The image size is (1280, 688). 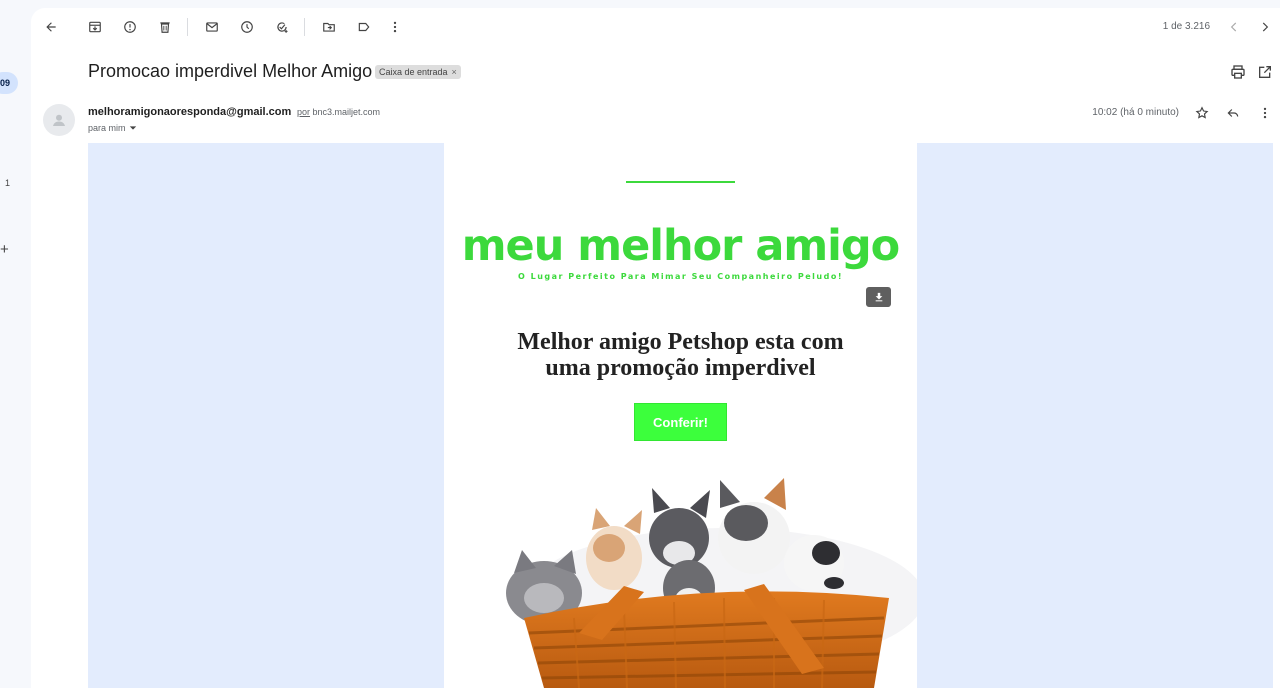 I want to click on more-options-button, so click(x=395, y=27).